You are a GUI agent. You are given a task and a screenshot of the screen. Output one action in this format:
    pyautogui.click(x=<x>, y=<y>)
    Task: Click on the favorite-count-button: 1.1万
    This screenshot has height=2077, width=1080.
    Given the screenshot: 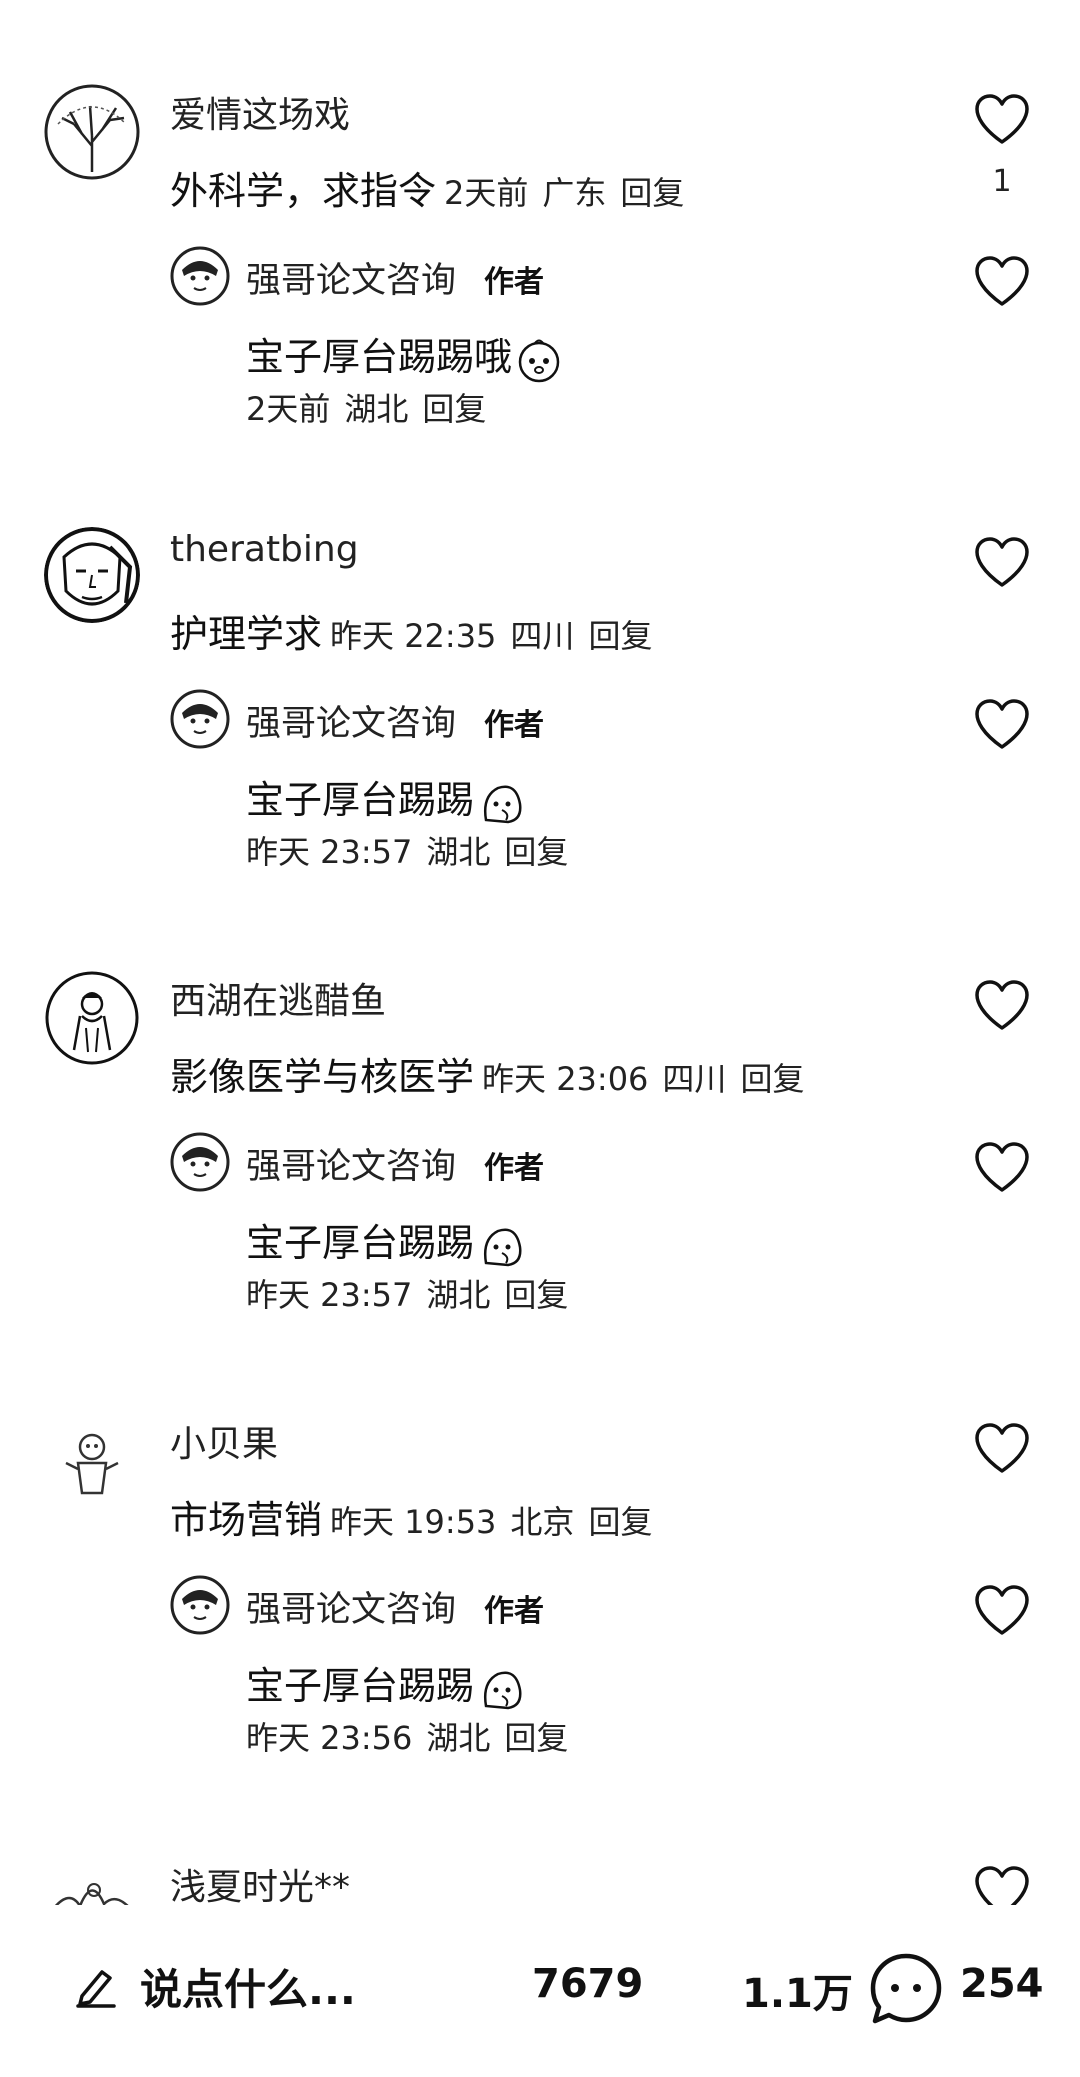 What is the action you would take?
    pyautogui.click(x=797, y=1990)
    